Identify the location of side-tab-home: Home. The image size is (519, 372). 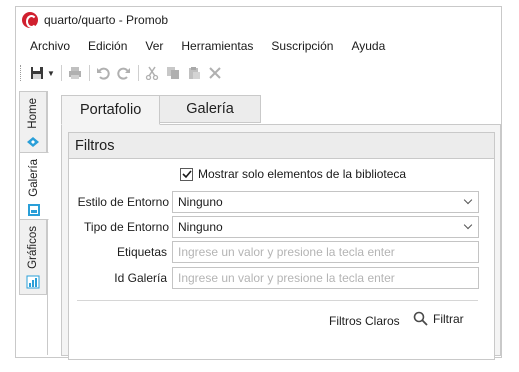
(33, 122).